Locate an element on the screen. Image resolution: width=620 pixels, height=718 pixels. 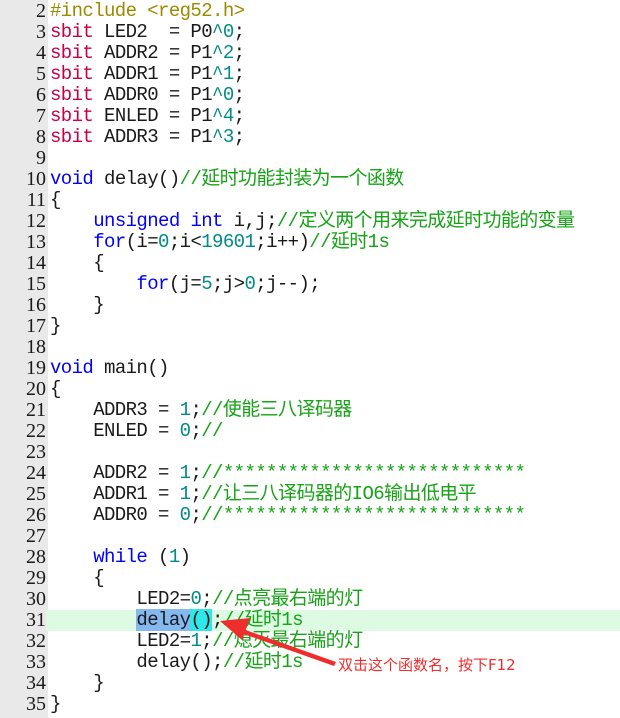
code-text: sbit ADDR1 = P1^1; is located at coordinates (147, 74).